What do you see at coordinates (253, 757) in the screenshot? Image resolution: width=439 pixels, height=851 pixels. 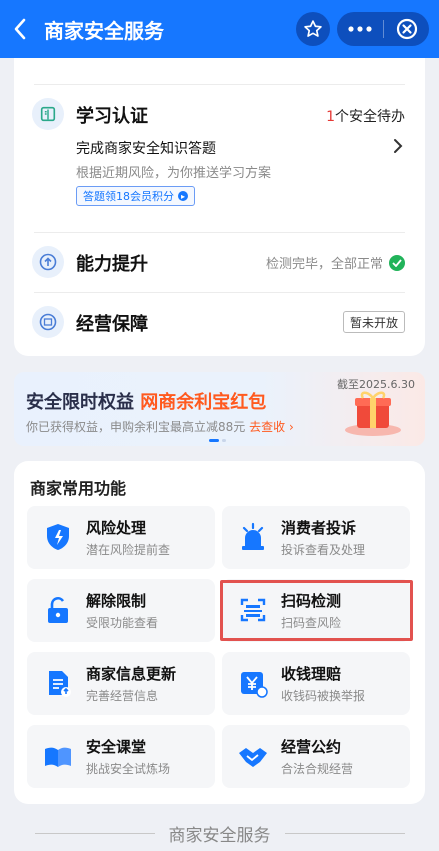 I see `handshake-icon` at bounding box center [253, 757].